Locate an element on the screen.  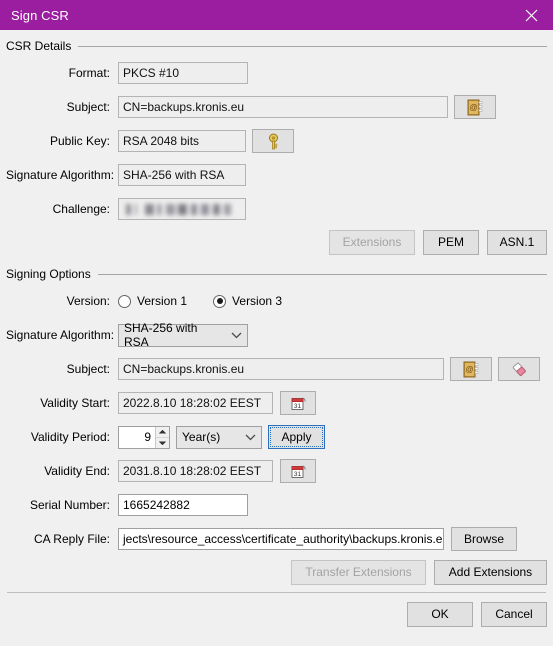
format-label: Format: is located at coordinates (89, 73).